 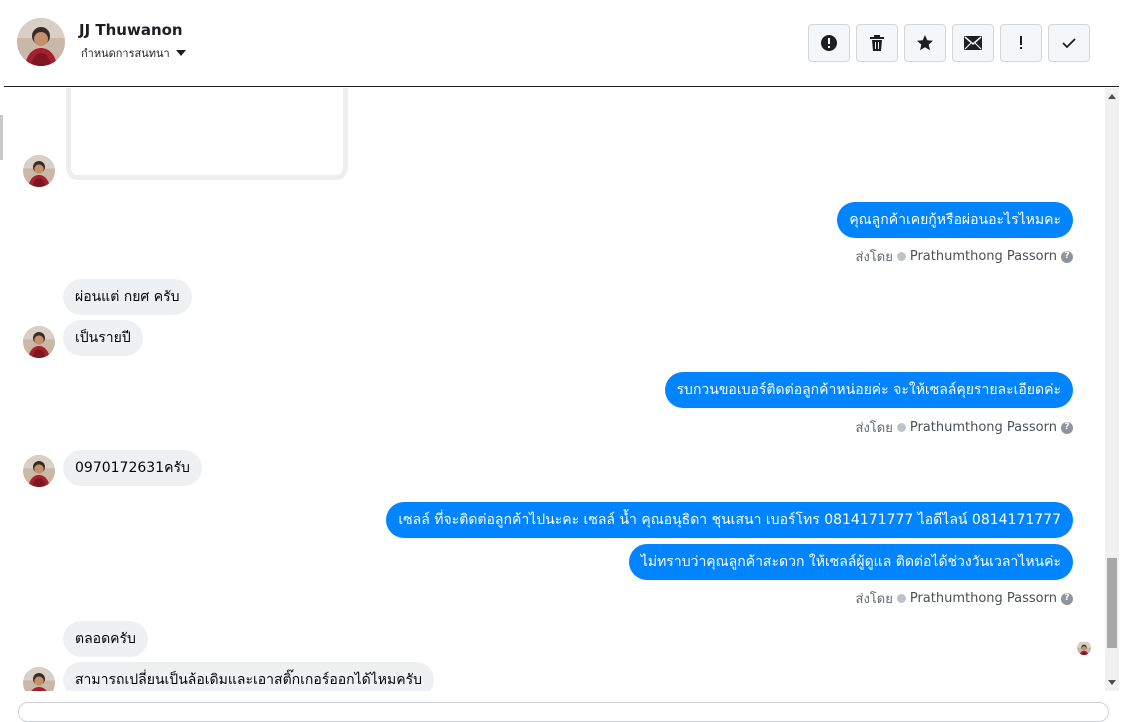 What do you see at coordinates (949, 43) in the screenshot?
I see `header-actions` at bounding box center [949, 43].